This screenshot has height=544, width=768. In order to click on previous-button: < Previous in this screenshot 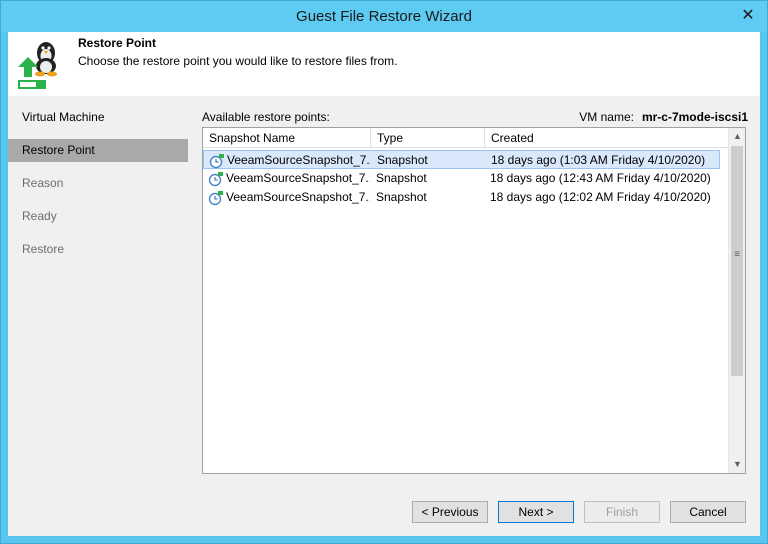, I will do `click(450, 512)`.